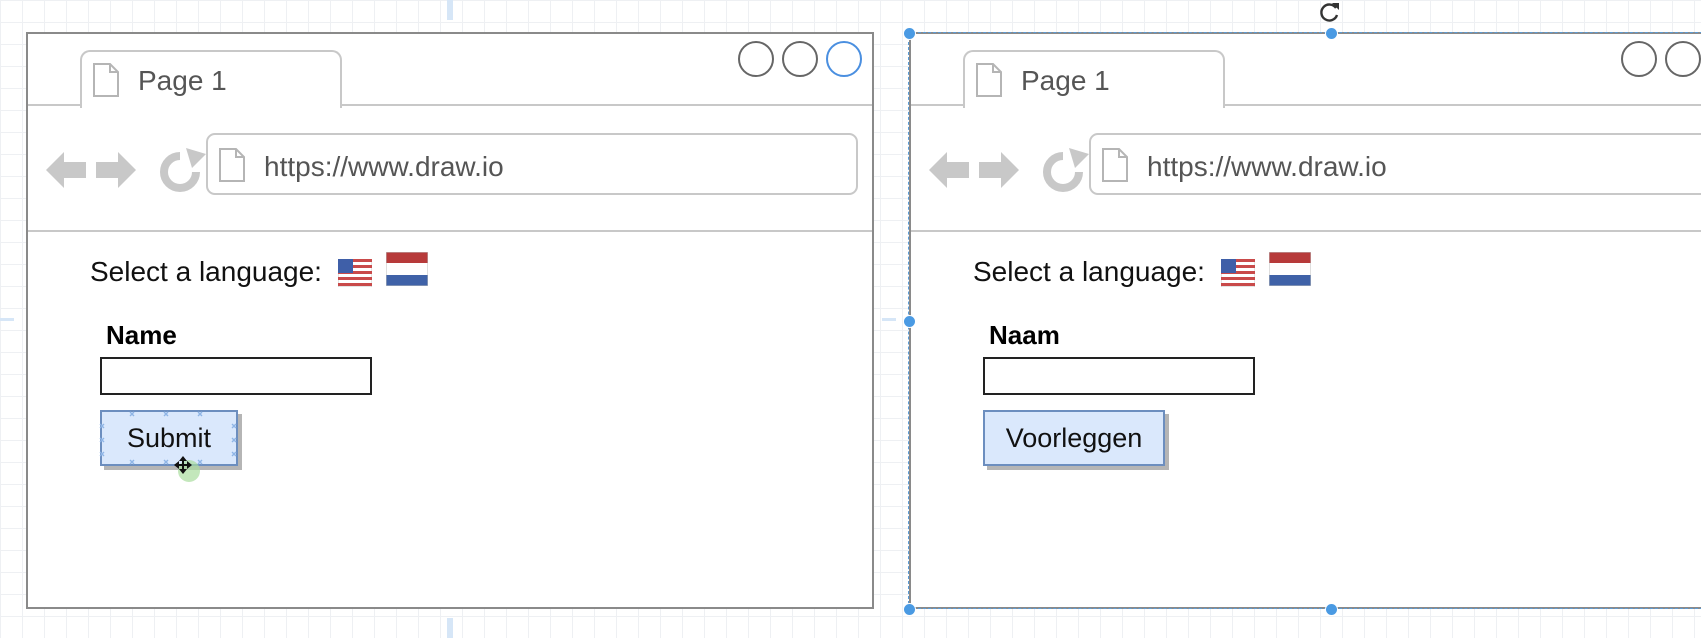  Describe the element at coordinates (169, 438) in the screenshot. I see `submit-button: Submit` at that location.